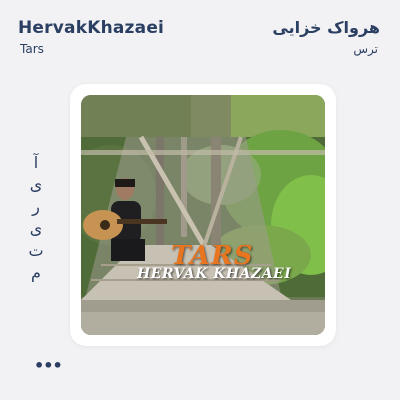  I want to click on cover-artist-name: HERVAK KHAZAEI, so click(214, 274).